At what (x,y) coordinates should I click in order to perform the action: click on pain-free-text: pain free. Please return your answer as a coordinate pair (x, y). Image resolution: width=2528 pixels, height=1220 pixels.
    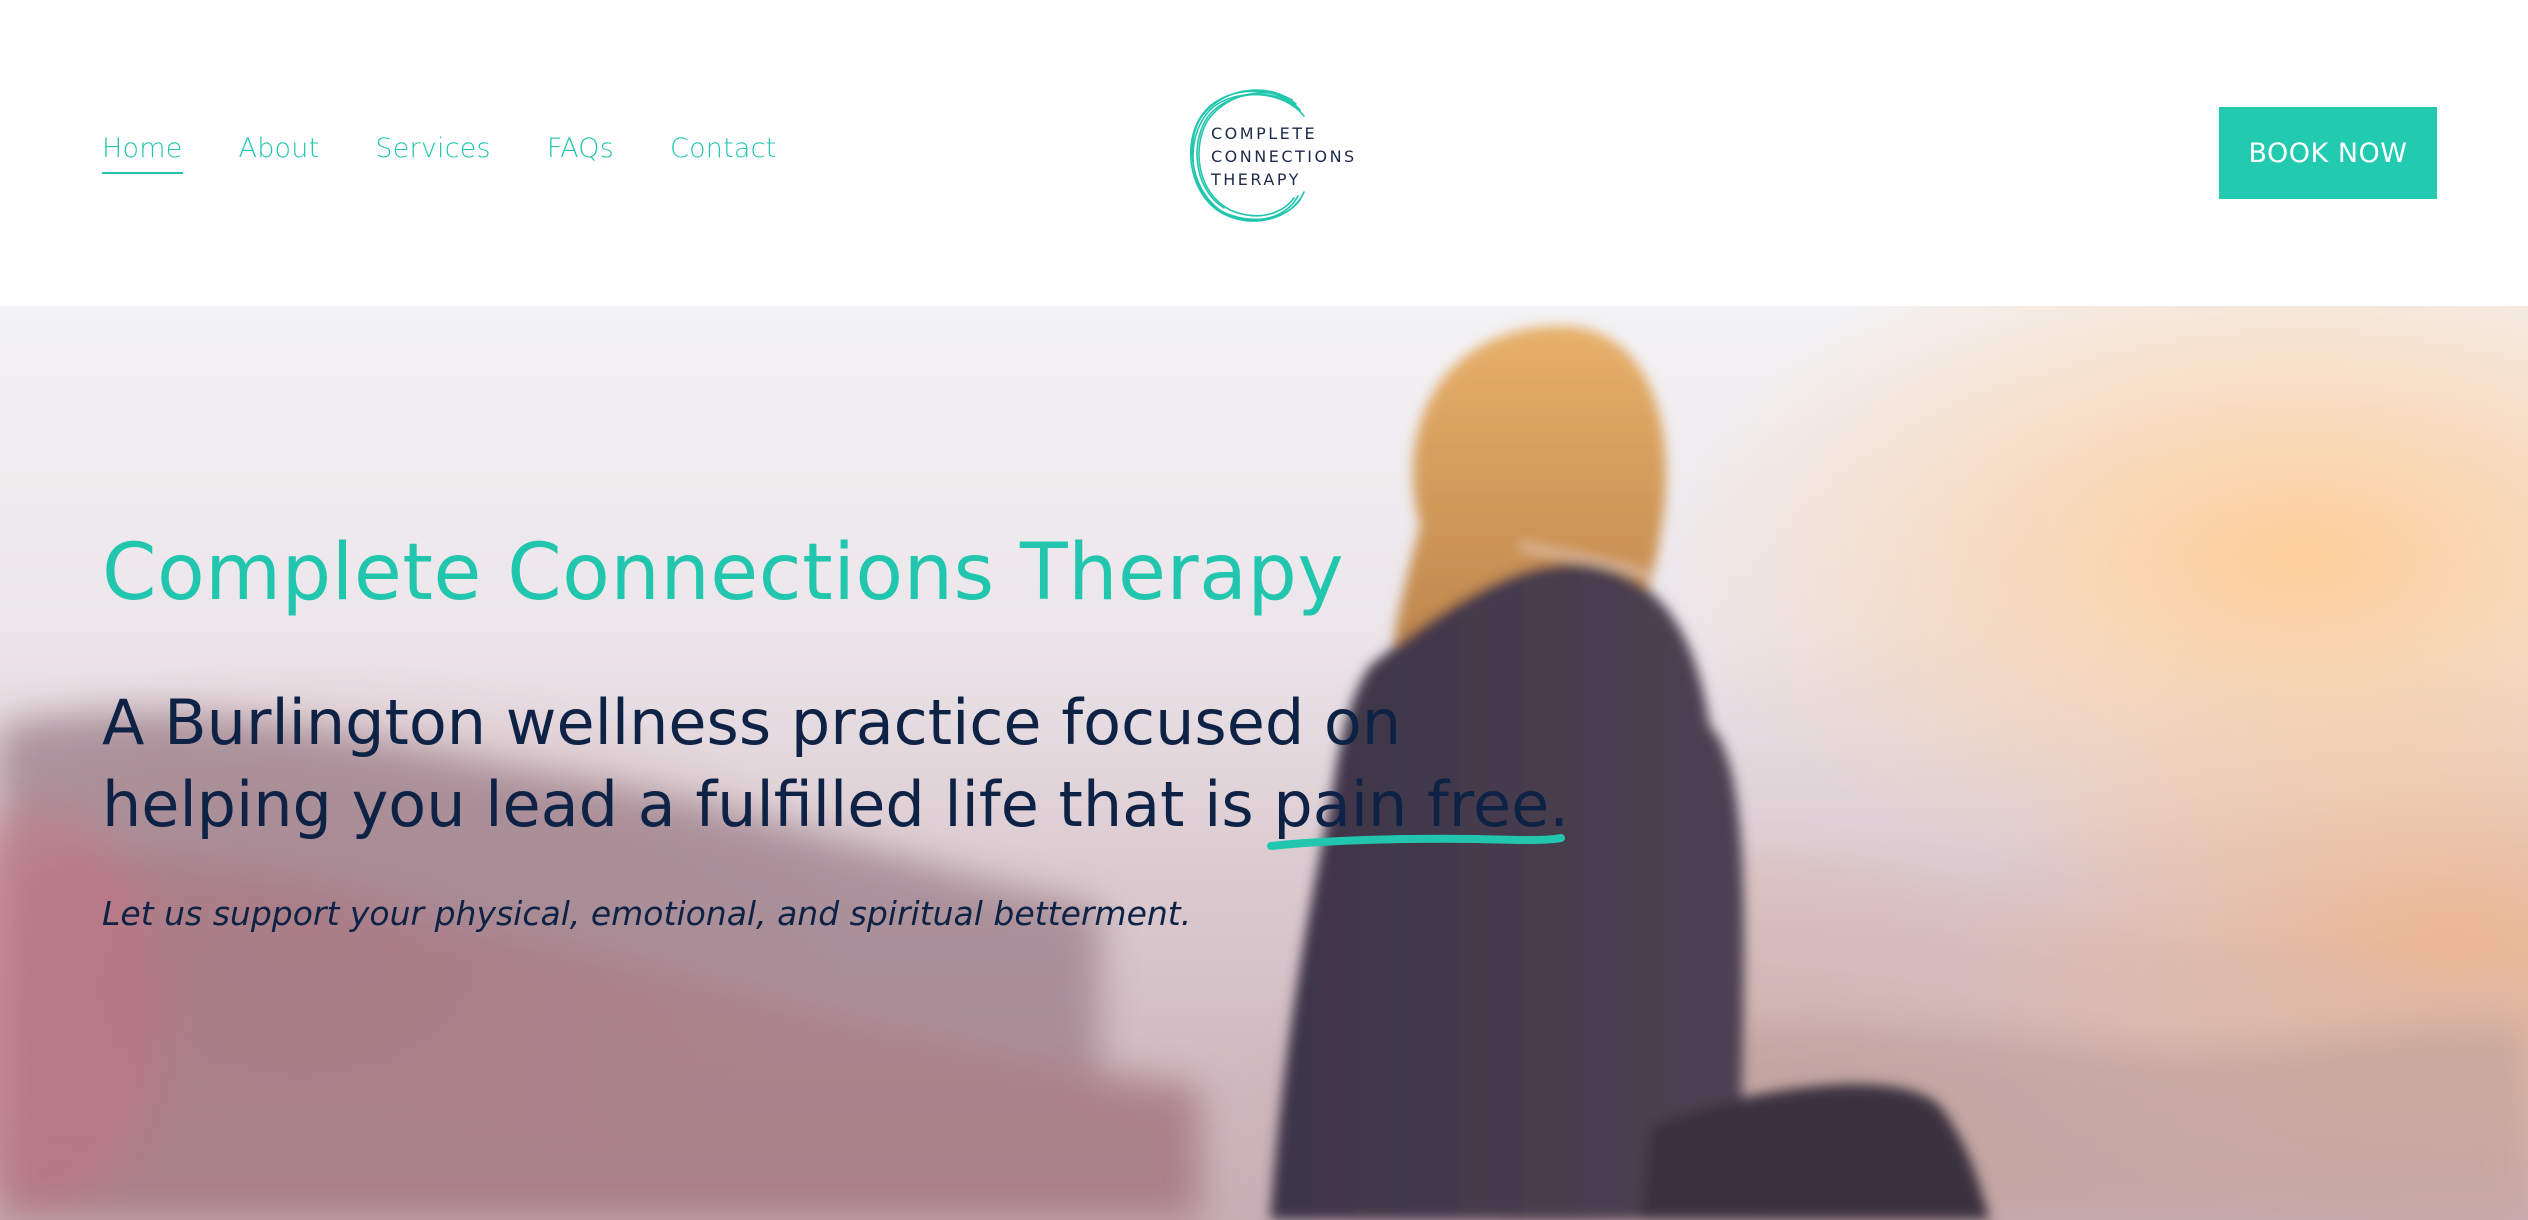
    Looking at the image, I should click on (1411, 804).